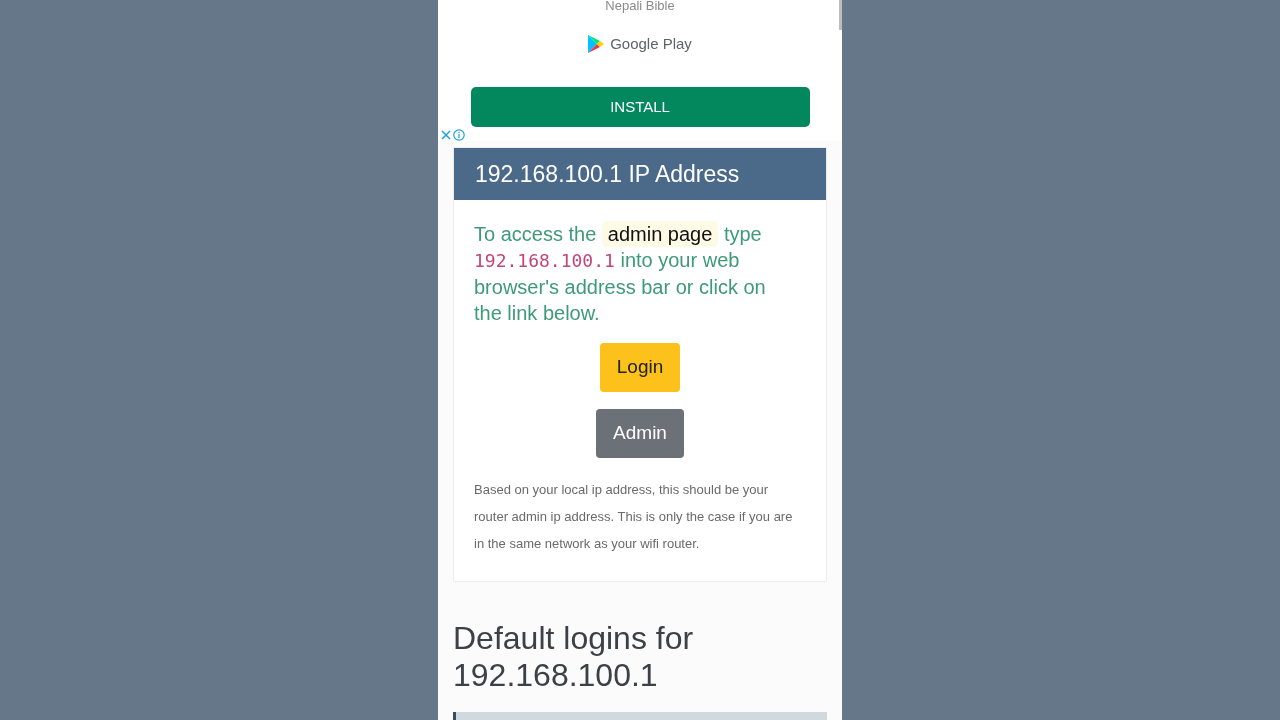 Image resolution: width=1280 pixels, height=720 pixels. What do you see at coordinates (840, 15) in the screenshot?
I see `scrollbar-thumb` at bounding box center [840, 15].